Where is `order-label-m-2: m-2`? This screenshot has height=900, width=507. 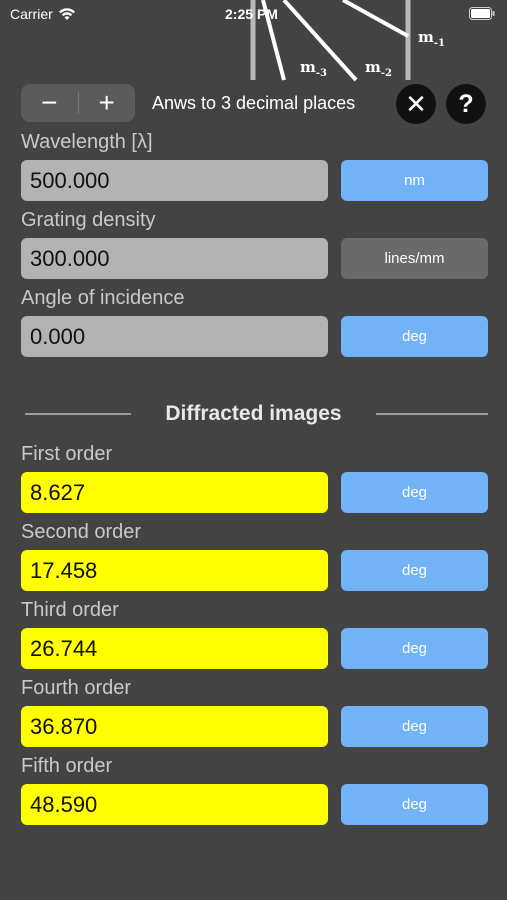
order-label-m-2: m-2 is located at coordinates (378, 68).